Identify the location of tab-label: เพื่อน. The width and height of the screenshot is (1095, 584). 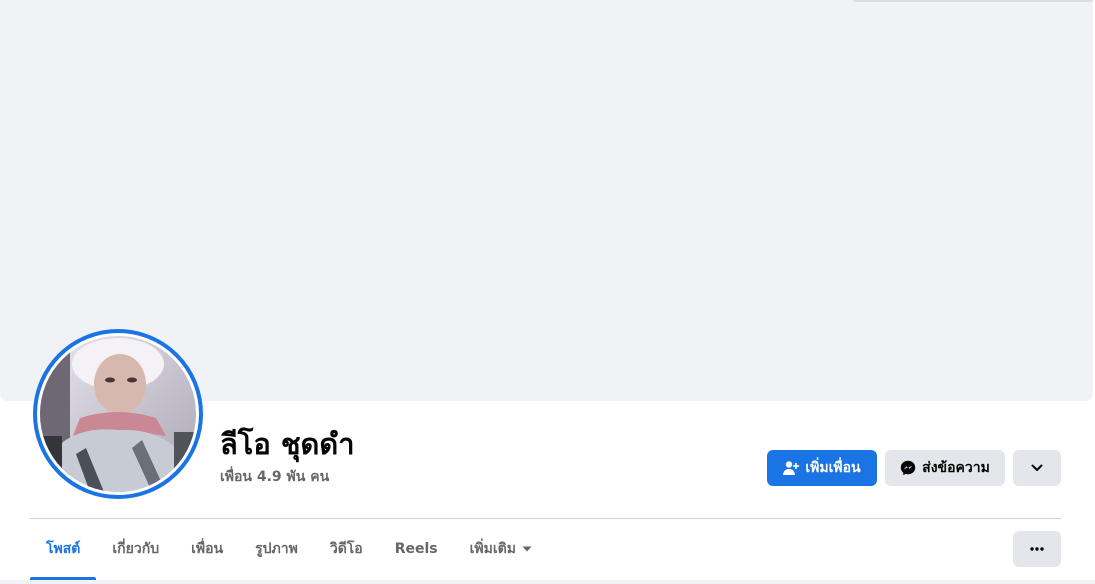
(207, 549).